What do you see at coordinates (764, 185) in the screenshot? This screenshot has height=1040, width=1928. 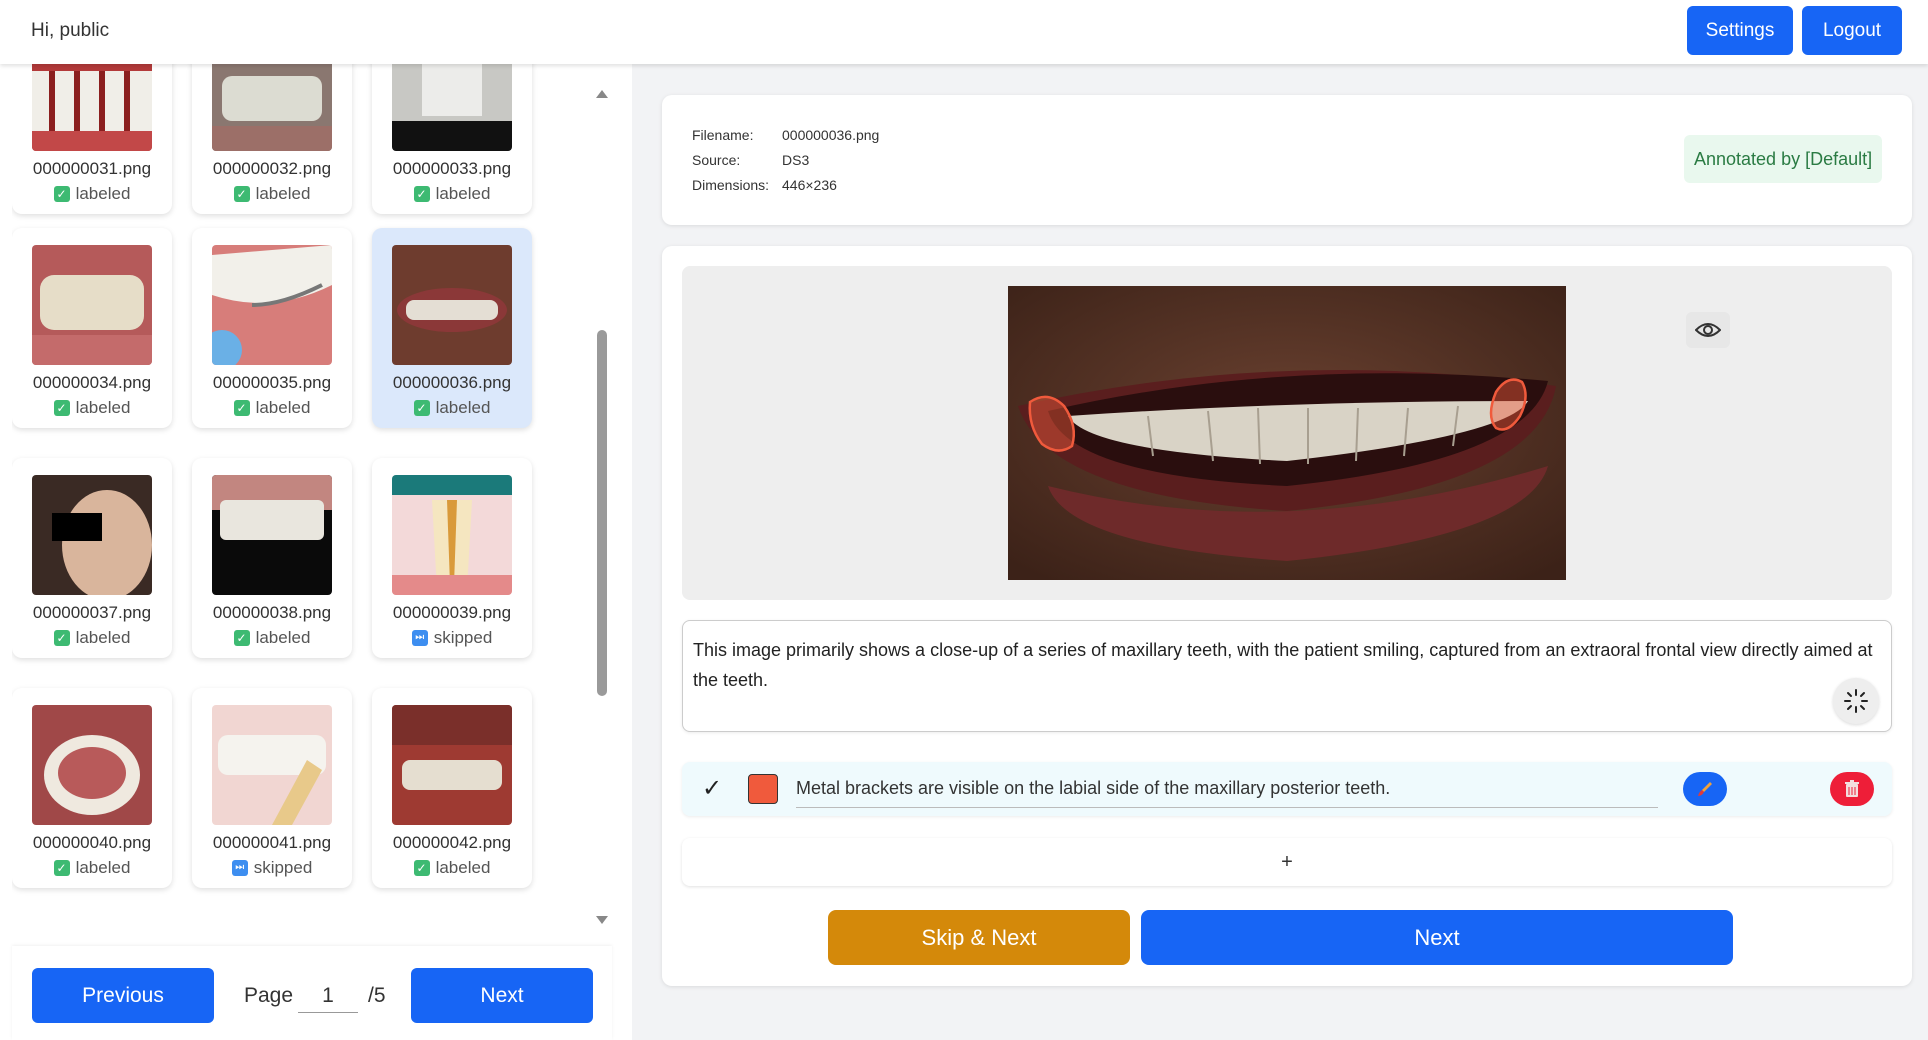 I see `dimensions-row: Dimensions: 446×236` at bounding box center [764, 185].